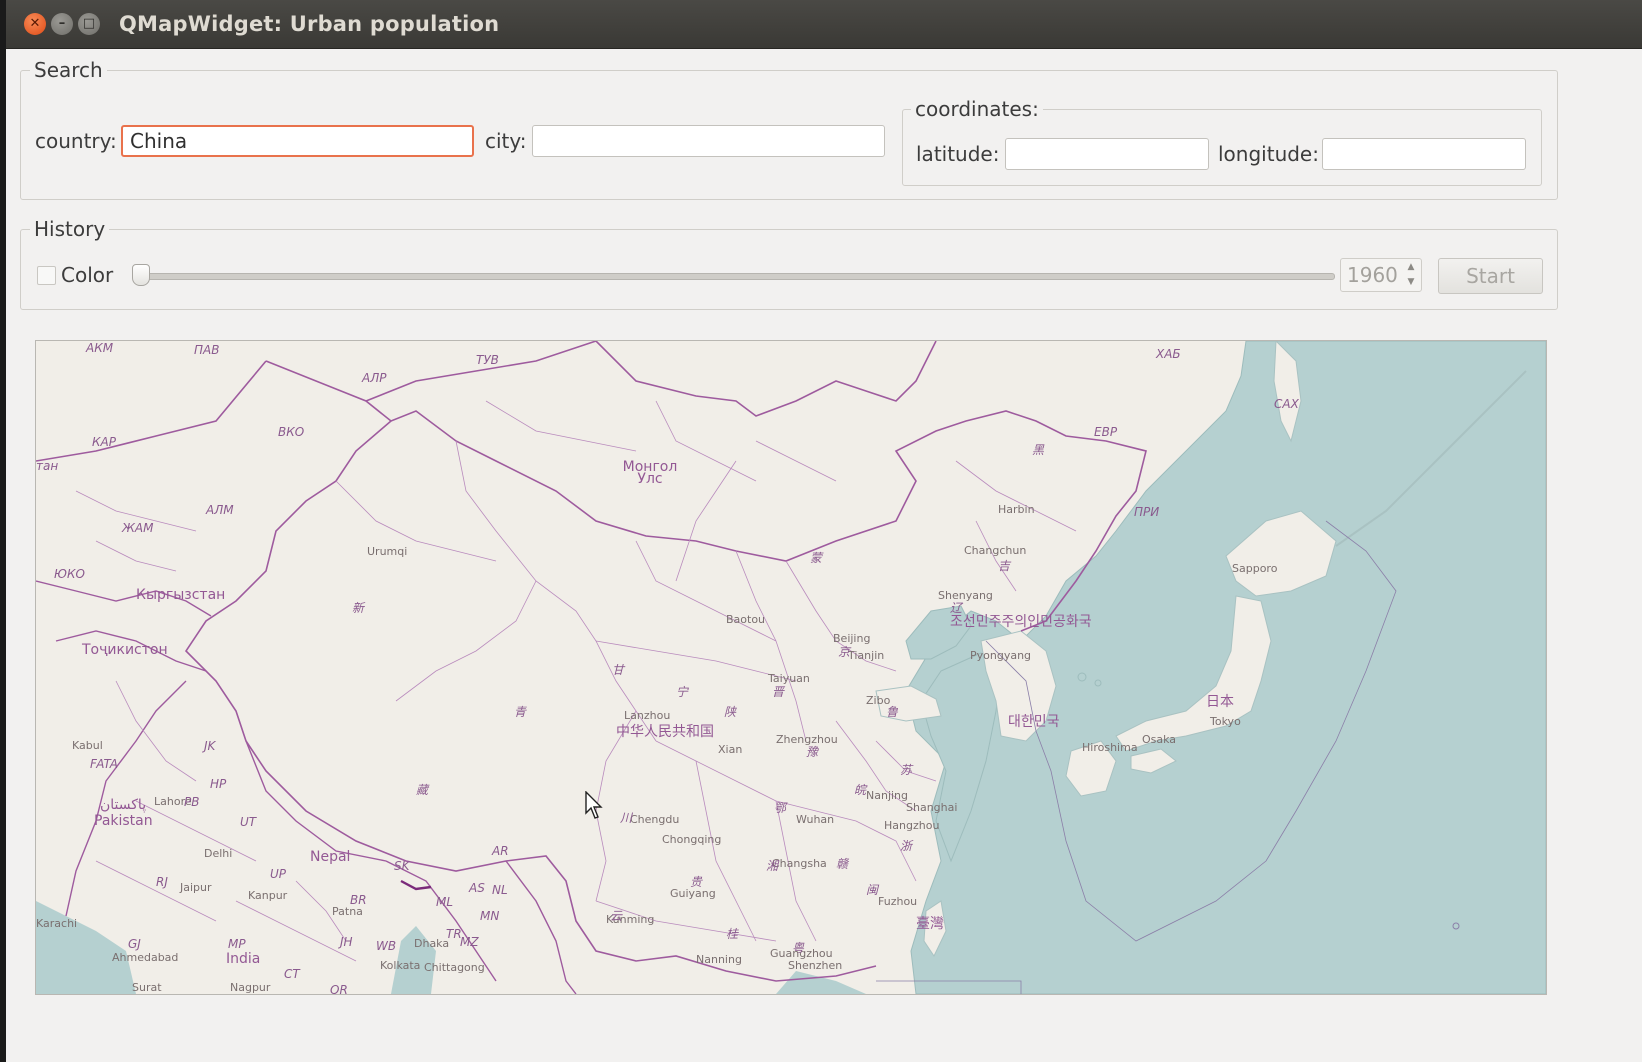 The image size is (1642, 1062). Describe the element at coordinates (145, 957) in the screenshot. I see `map-label-ahmedabad: Ahmedabad` at that location.